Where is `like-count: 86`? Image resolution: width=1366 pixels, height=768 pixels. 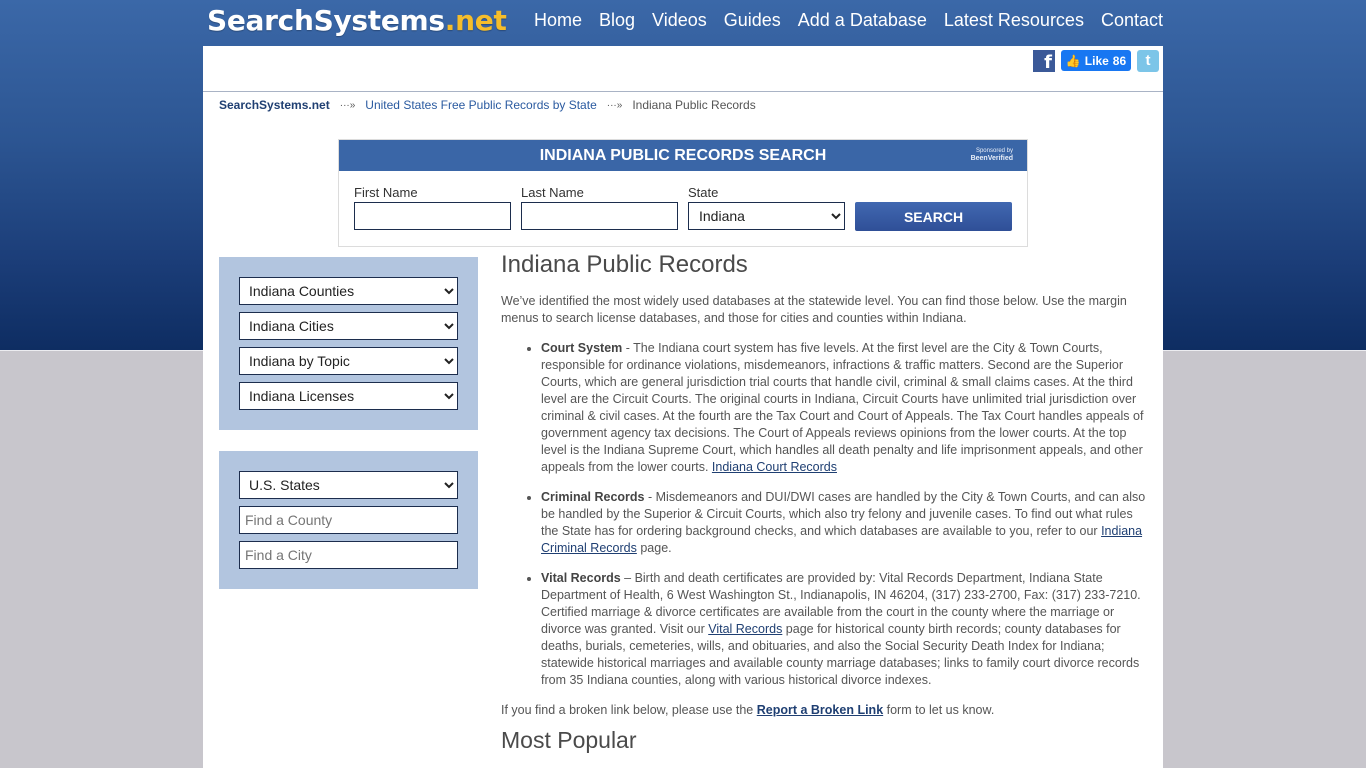
like-count: 86 is located at coordinates (1119, 60).